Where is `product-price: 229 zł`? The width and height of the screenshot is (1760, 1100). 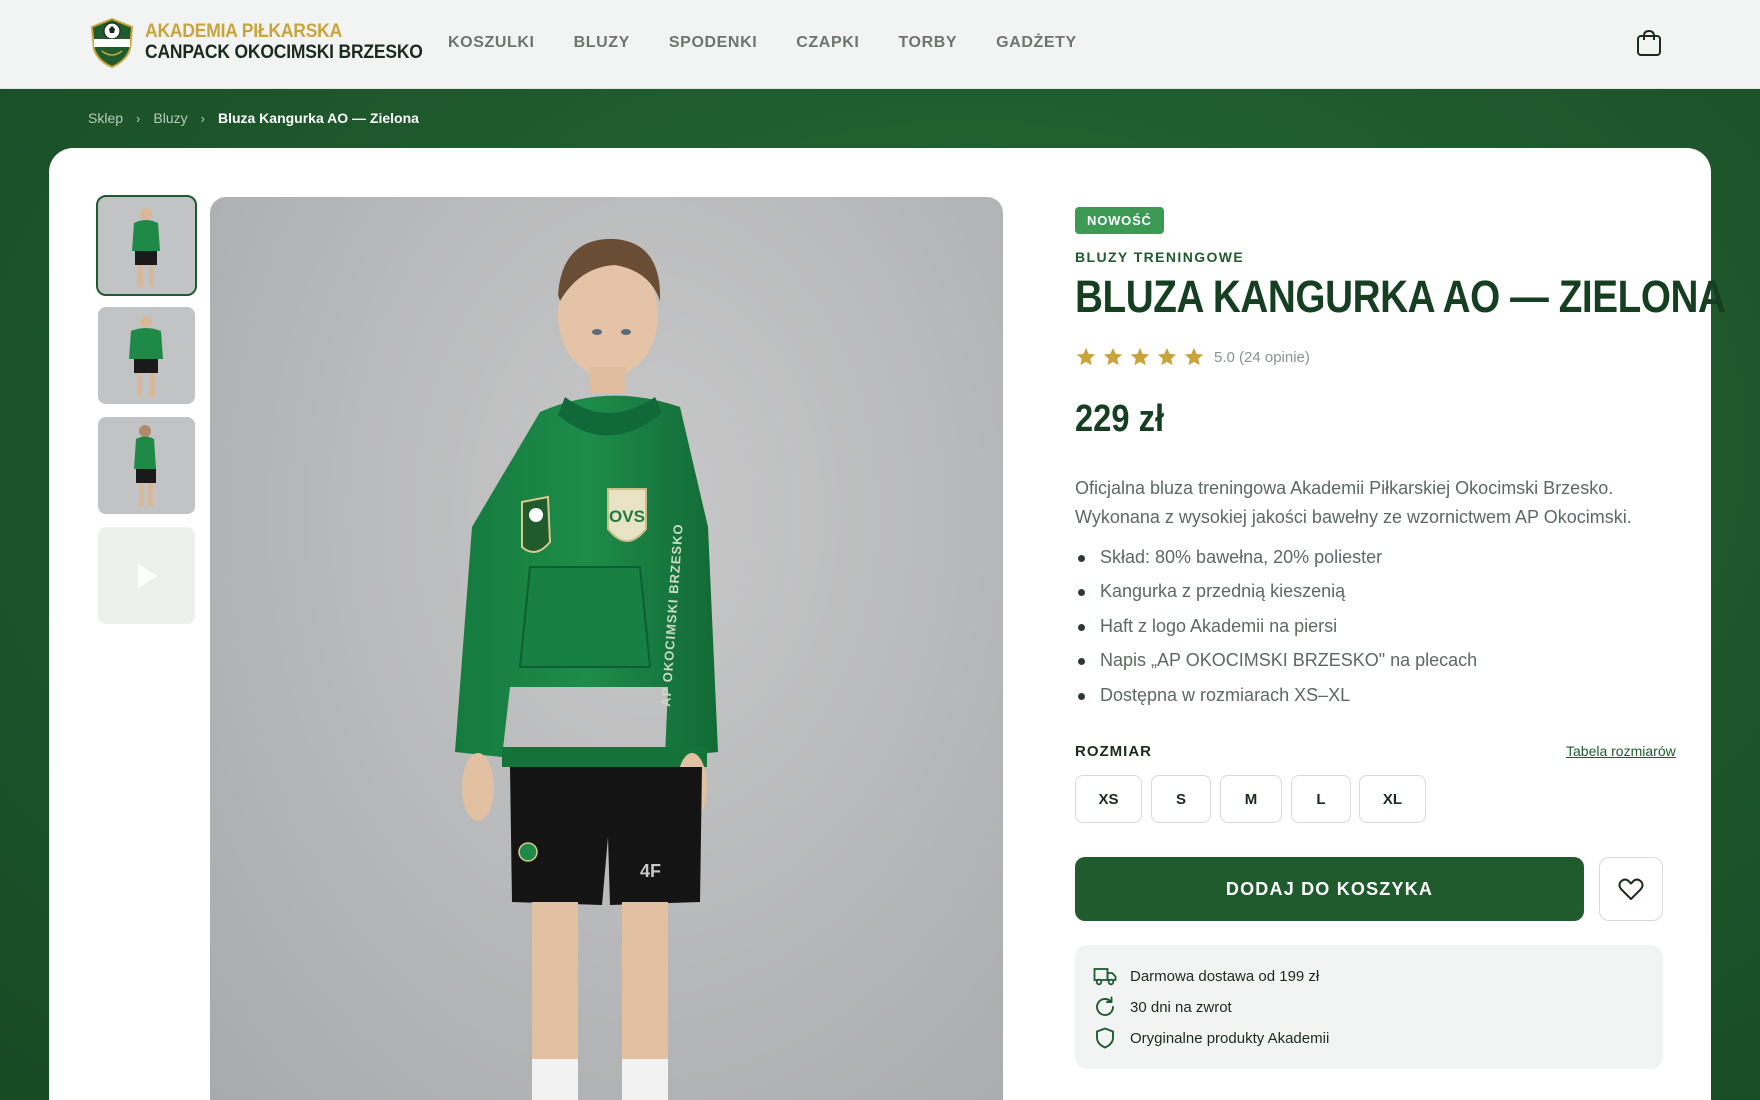
product-price: 229 zł is located at coordinates (1120, 419).